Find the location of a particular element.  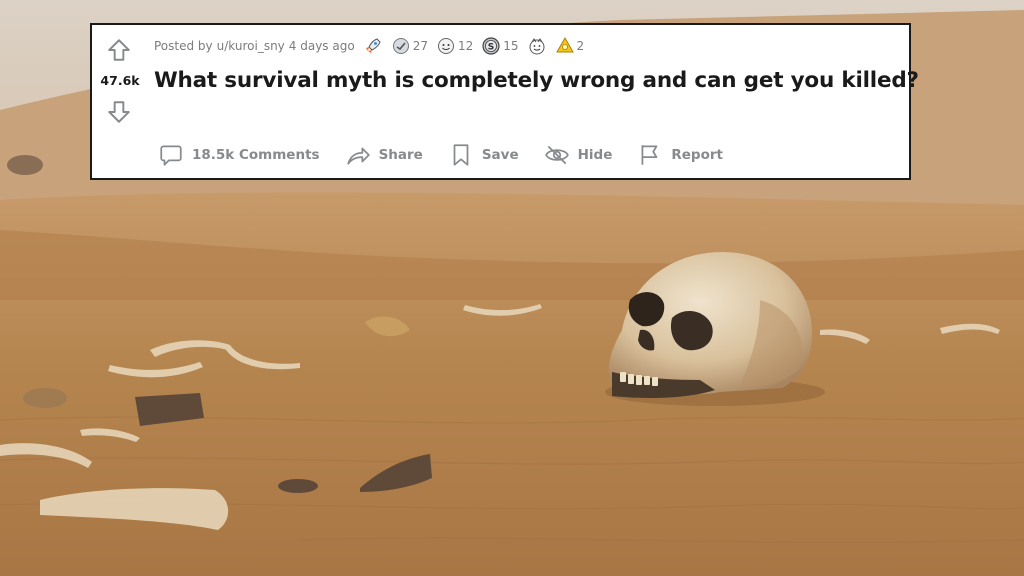

share-button: Share is located at coordinates (384, 155).